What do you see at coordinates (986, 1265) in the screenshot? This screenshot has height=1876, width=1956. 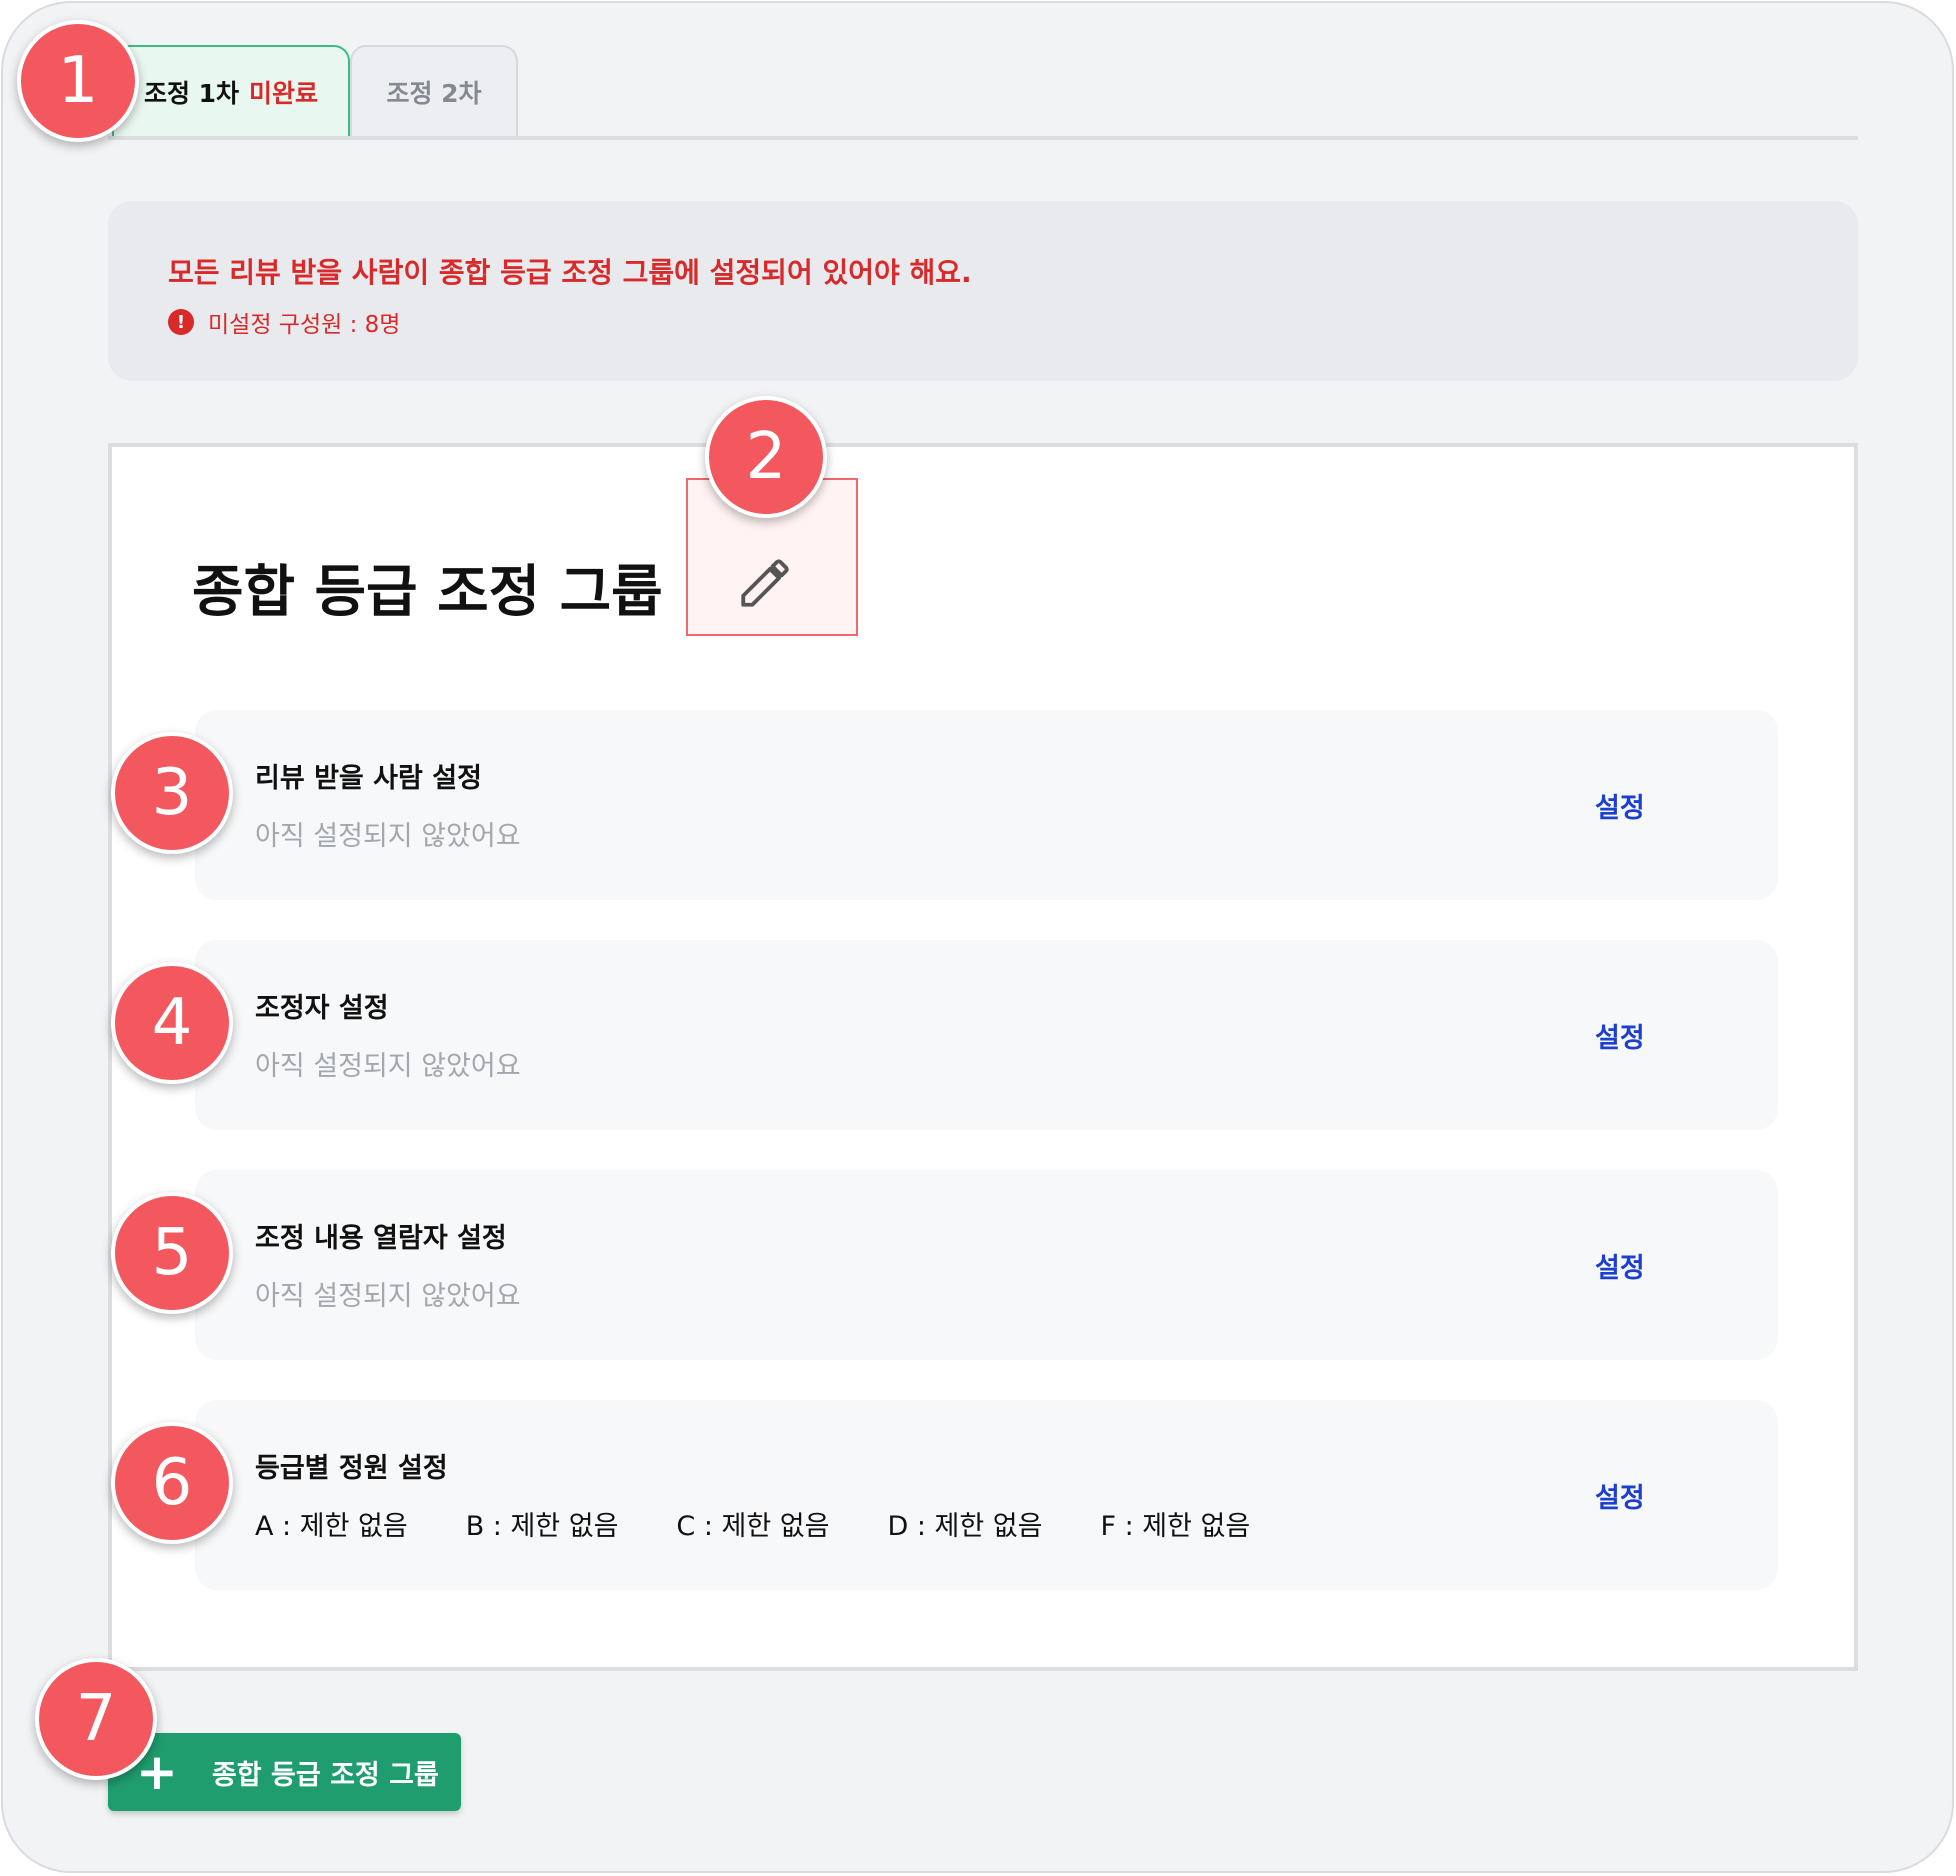 I see `viewer-setting-row: 조정 내용 열람자 설정 아직 설정되지 않았어요 설정` at bounding box center [986, 1265].